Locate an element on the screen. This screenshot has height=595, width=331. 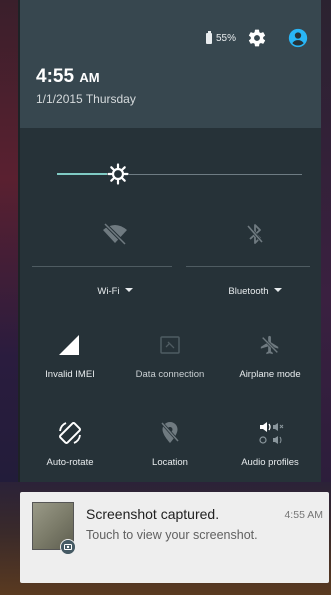
screenshot-badge-icon is located at coordinates (68, 547).